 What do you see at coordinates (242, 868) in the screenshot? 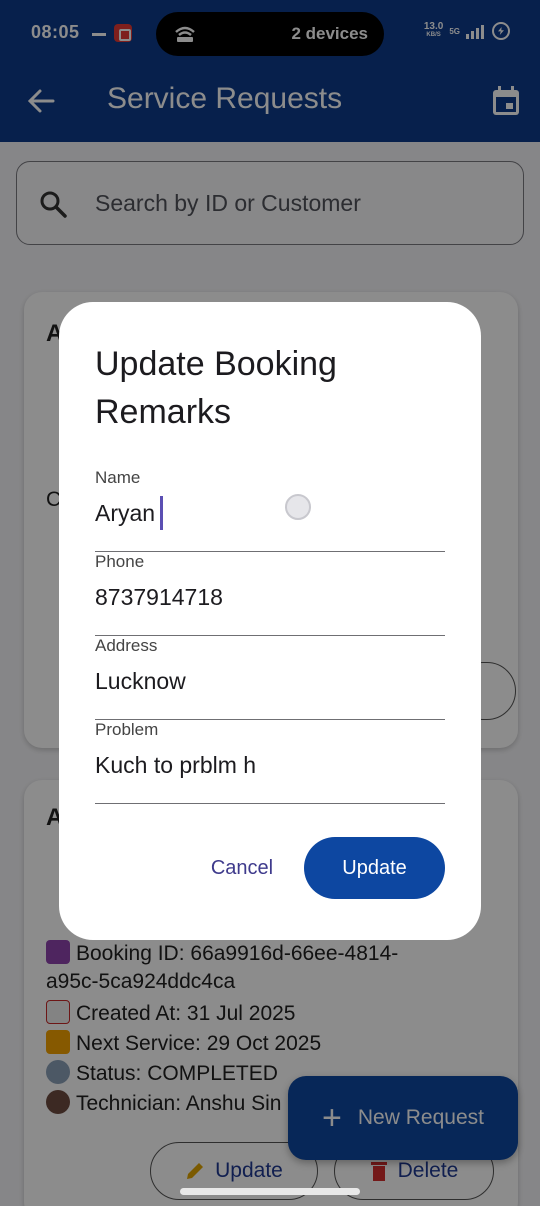
I see `cancel-button: Cancel` at bounding box center [242, 868].